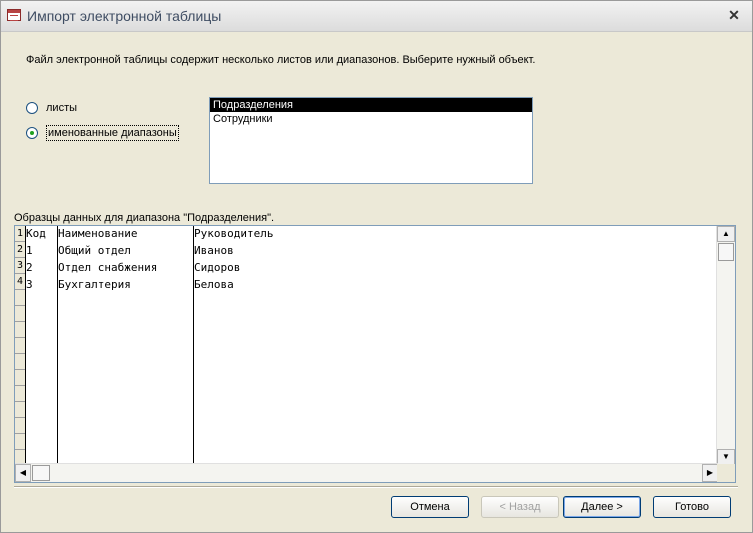  I want to click on scroll-right-icon: ▶, so click(710, 473).